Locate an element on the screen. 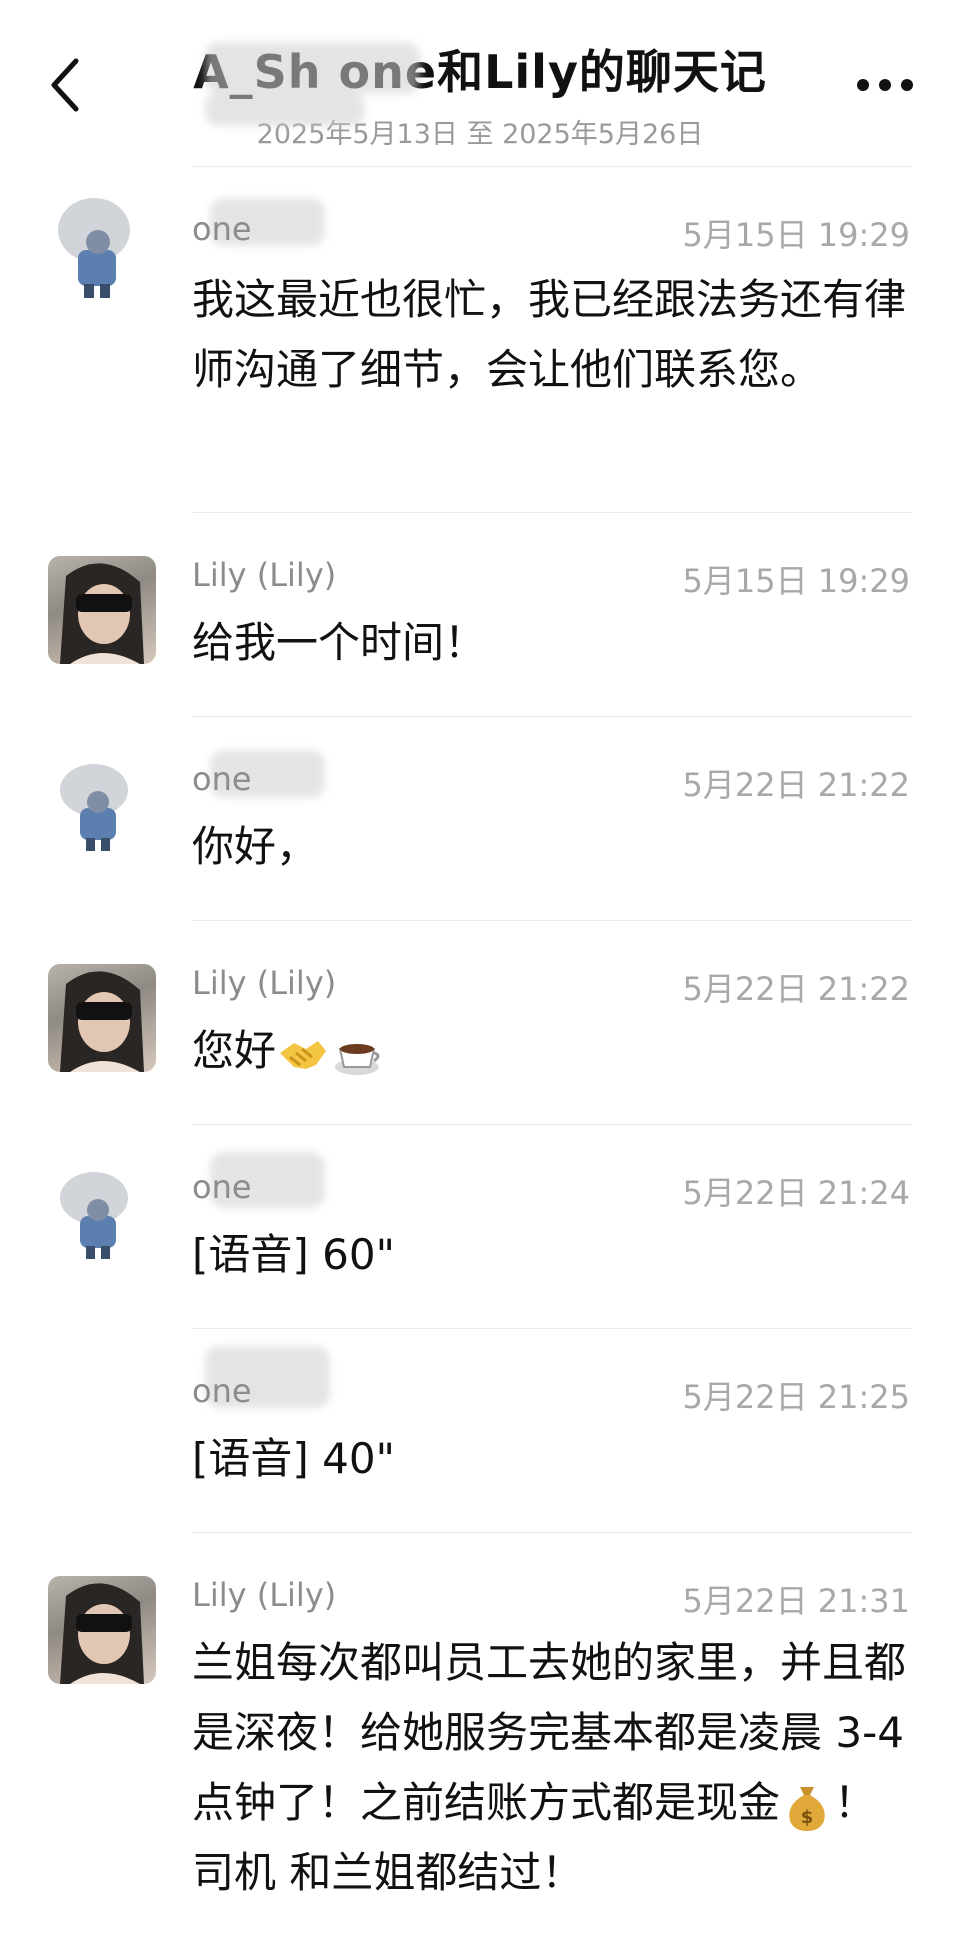 The image size is (960, 1934). back-button is located at coordinates (65, 85).